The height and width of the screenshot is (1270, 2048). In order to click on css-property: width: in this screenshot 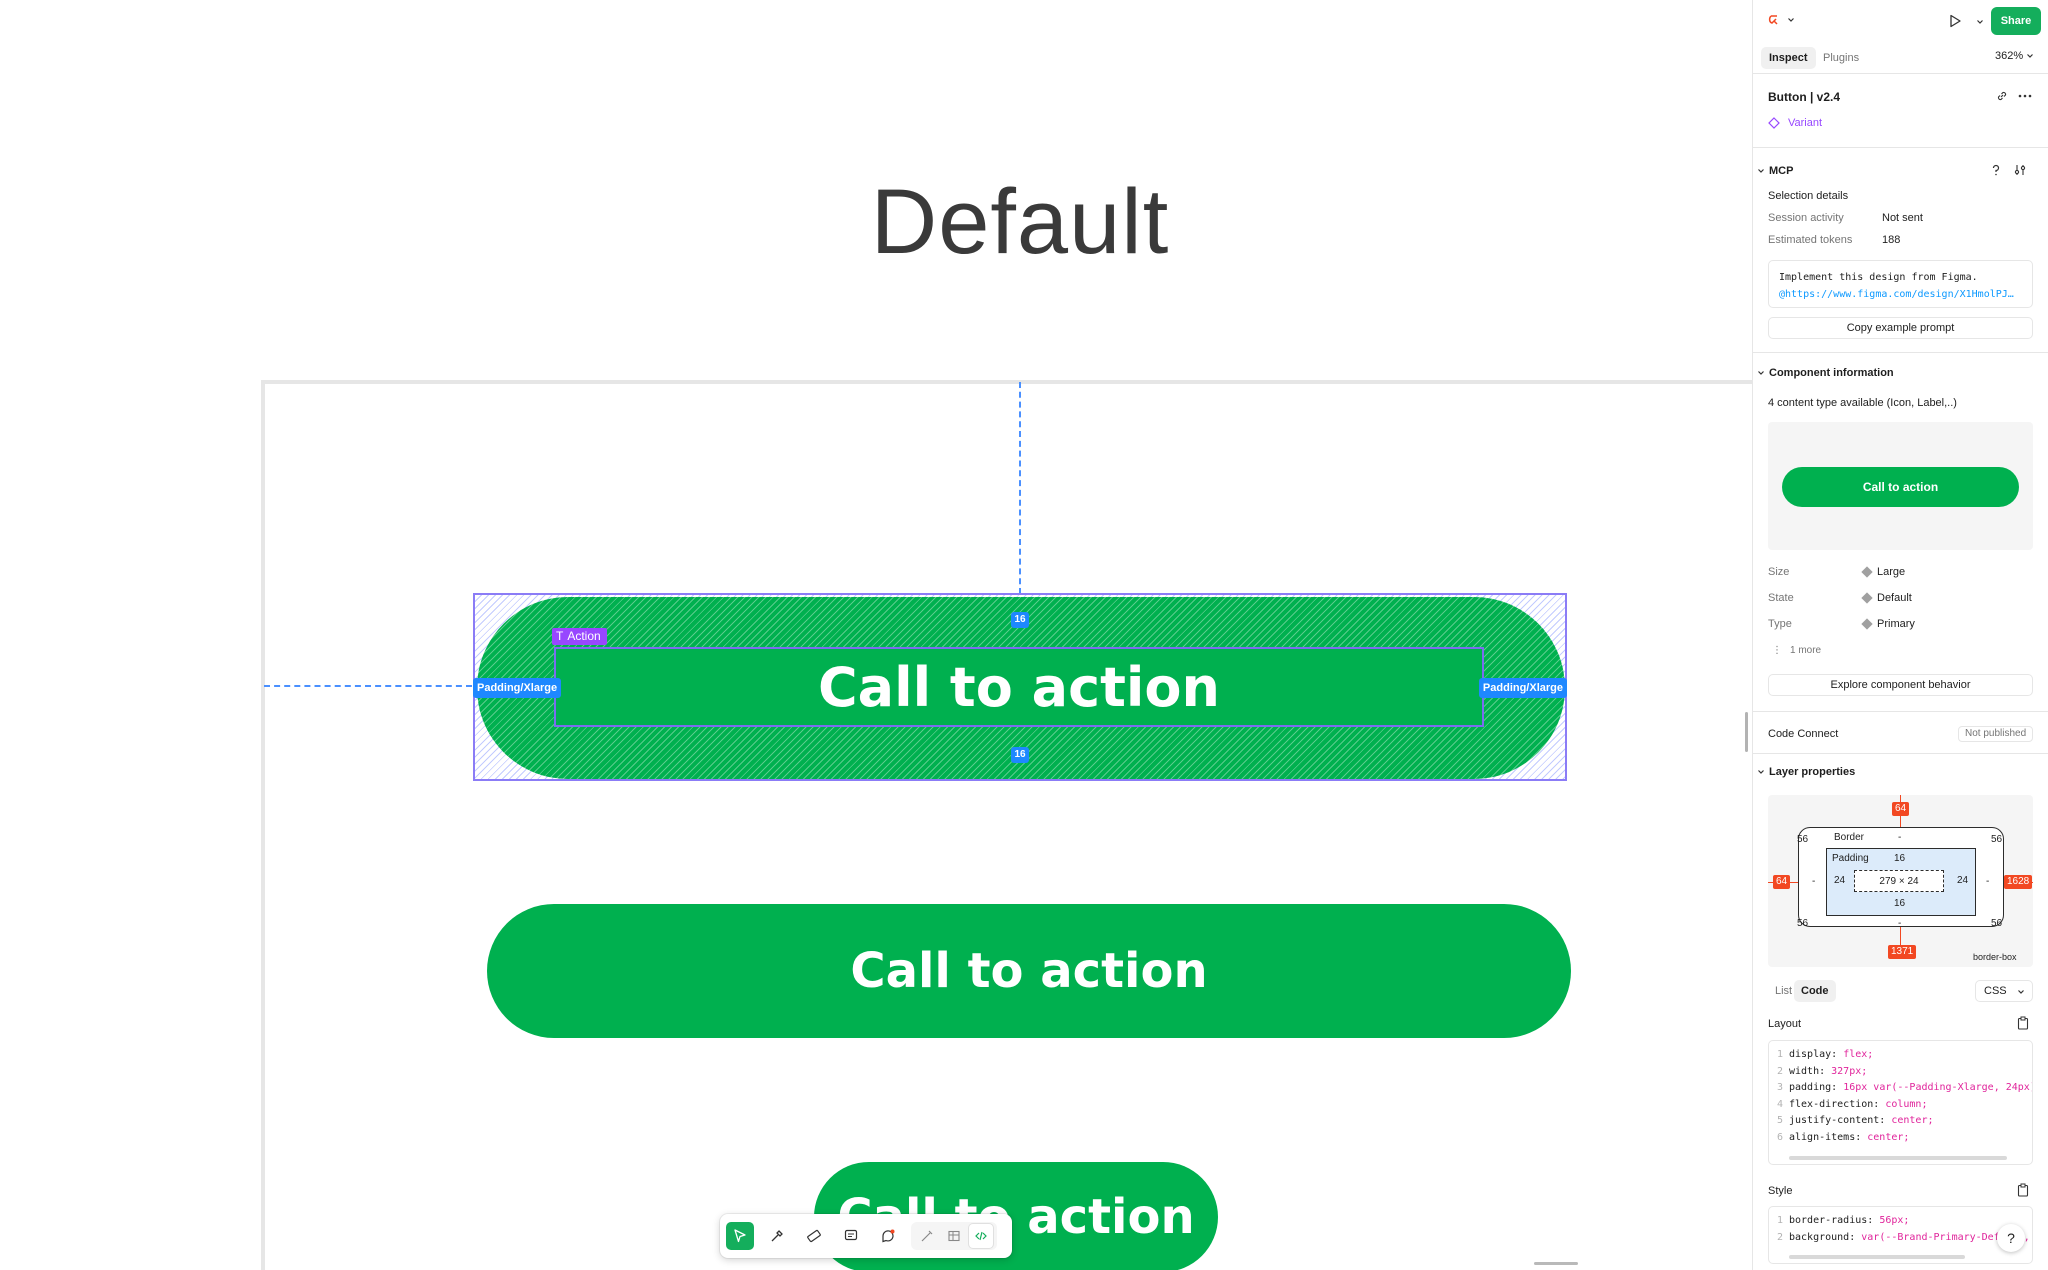, I will do `click(1807, 1071)`.